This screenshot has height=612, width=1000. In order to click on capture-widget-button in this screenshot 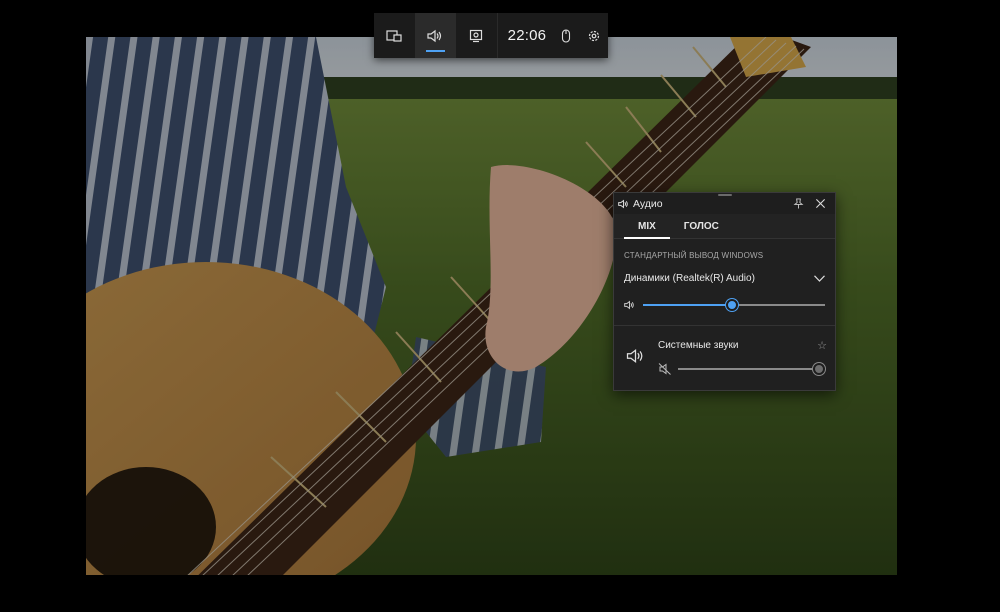, I will do `click(476, 35)`.